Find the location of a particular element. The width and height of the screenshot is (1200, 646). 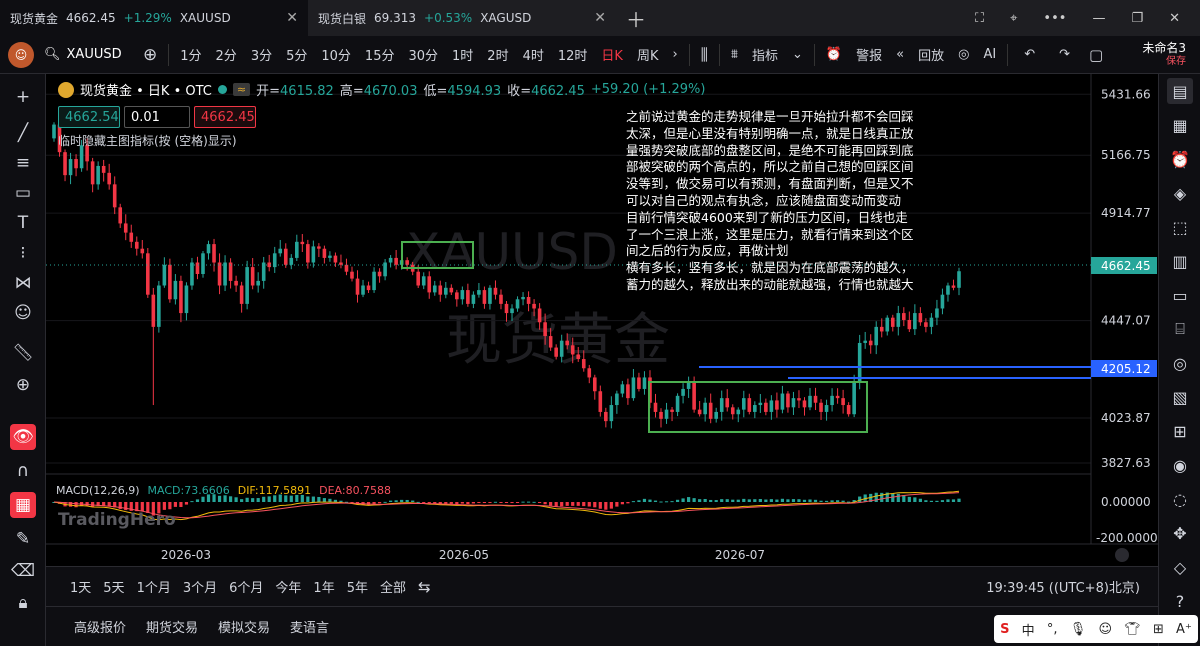

replay-button: 回放 is located at coordinates (931, 54).